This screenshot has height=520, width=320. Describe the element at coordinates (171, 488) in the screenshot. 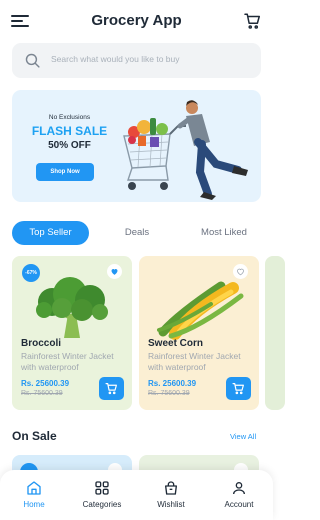

I see `wishlist-bag-icon` at that location.